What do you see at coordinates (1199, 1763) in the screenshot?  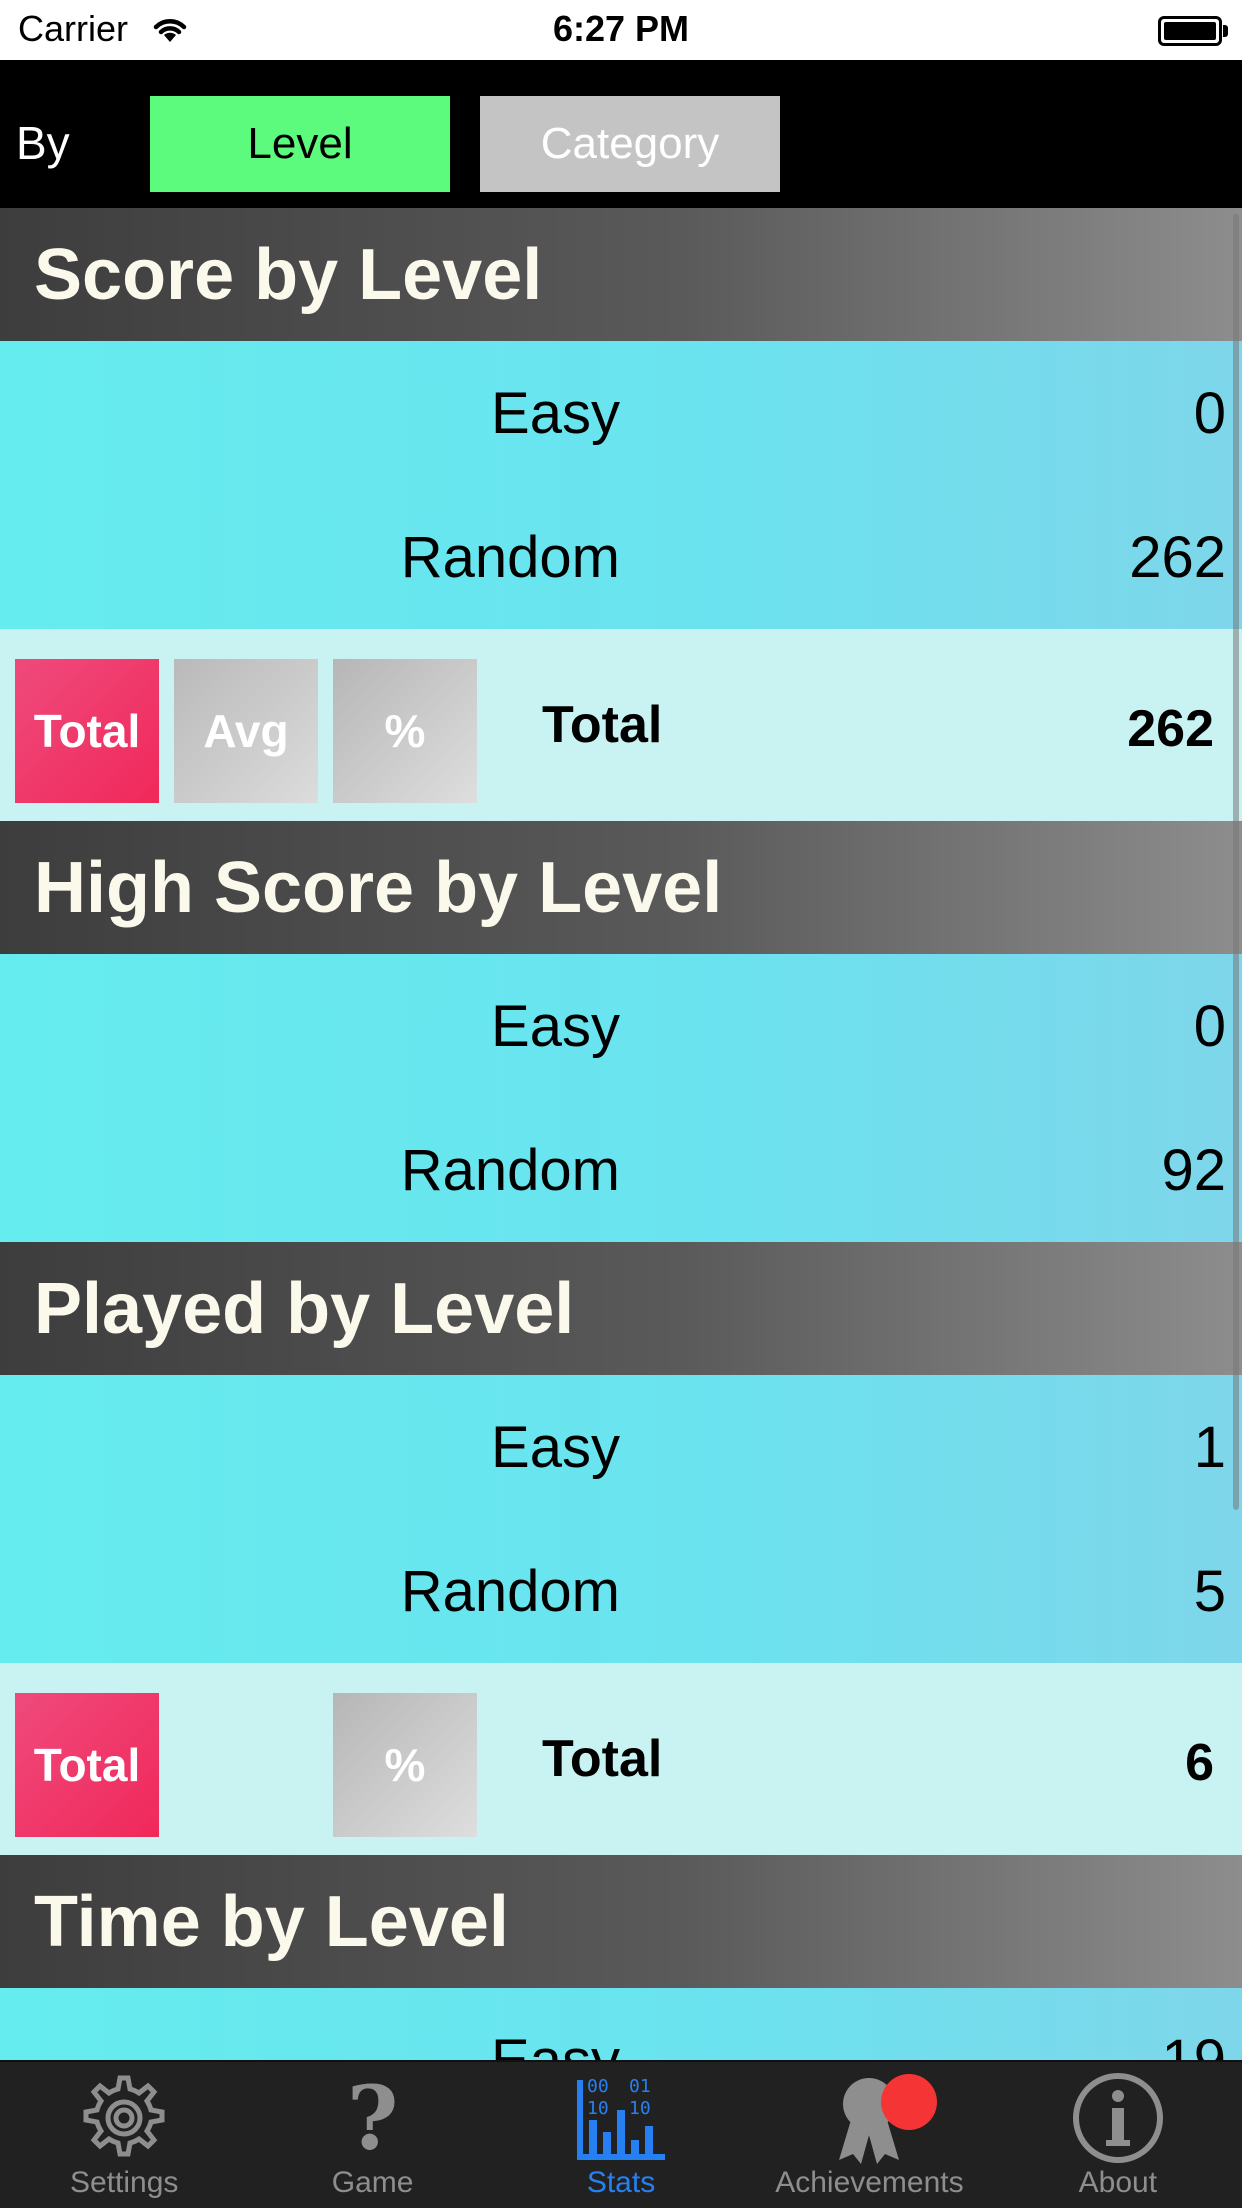 I see `totals-value: 6` at bounding box center [1199, 1763].